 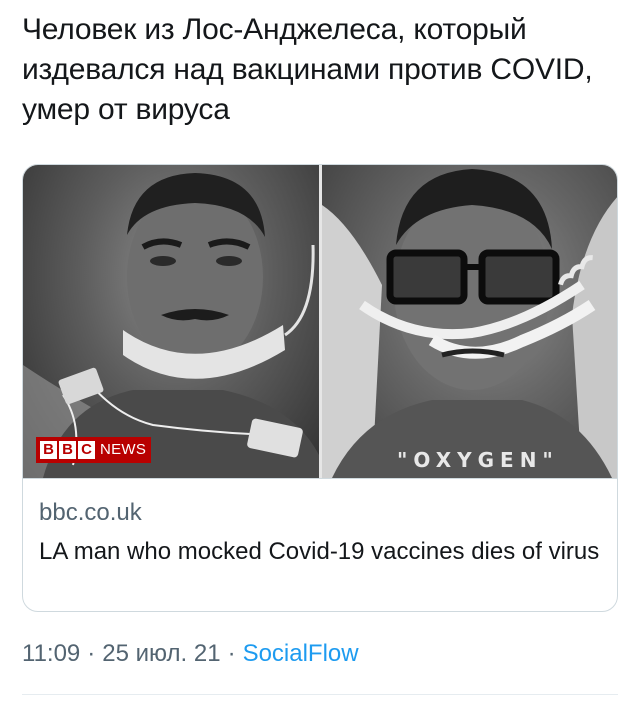 I want to click on card-domain: bbc.co.uk, so click(x=90, y=512).